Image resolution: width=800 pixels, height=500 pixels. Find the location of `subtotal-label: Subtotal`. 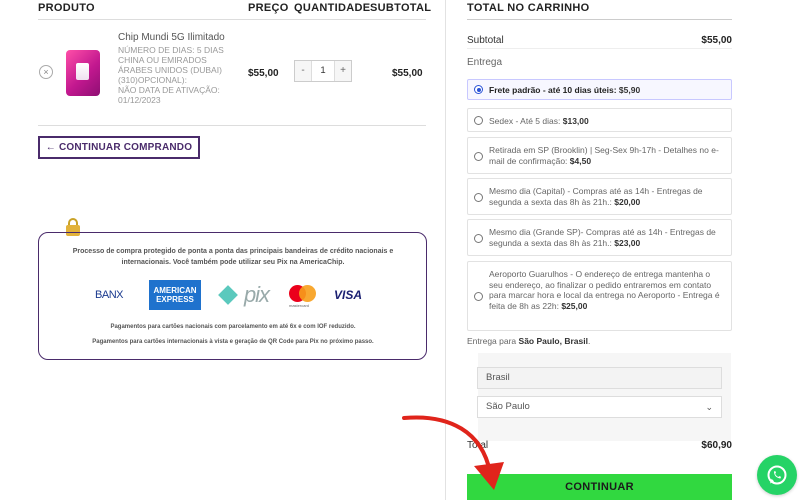

subtotal-label: Subtotal is located at coordinates (485, 40).